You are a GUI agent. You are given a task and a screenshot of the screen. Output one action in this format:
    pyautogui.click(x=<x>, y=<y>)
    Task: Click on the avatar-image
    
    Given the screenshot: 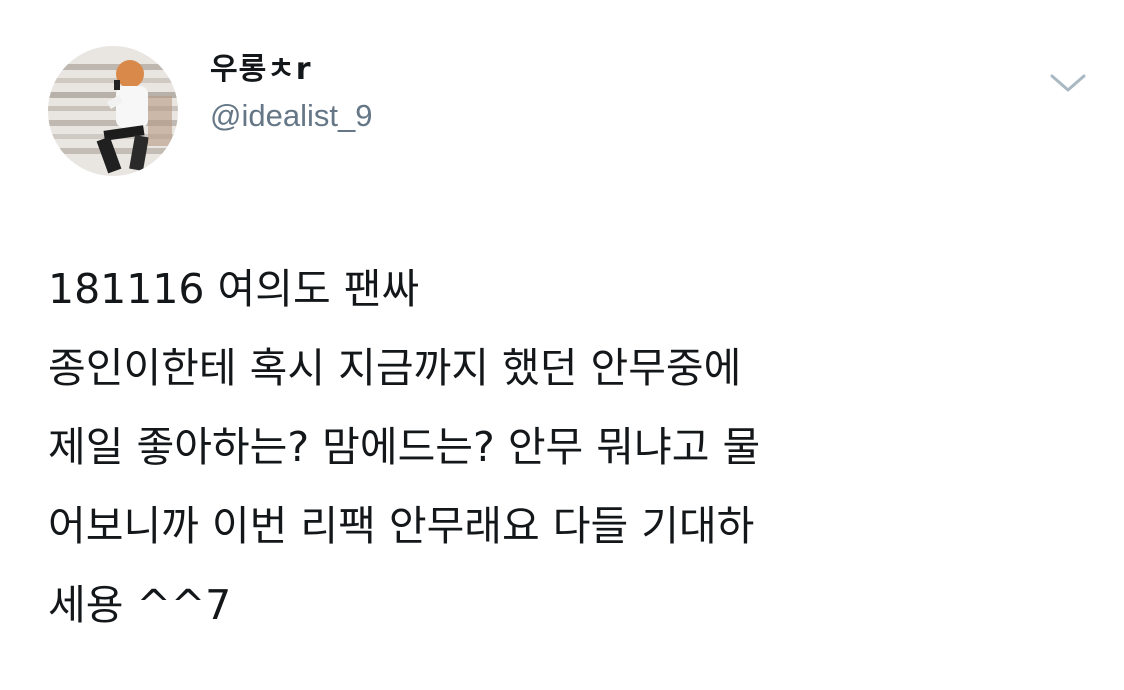 What is the action you would take?
    pyautogui.click(x=113, y=111)
    